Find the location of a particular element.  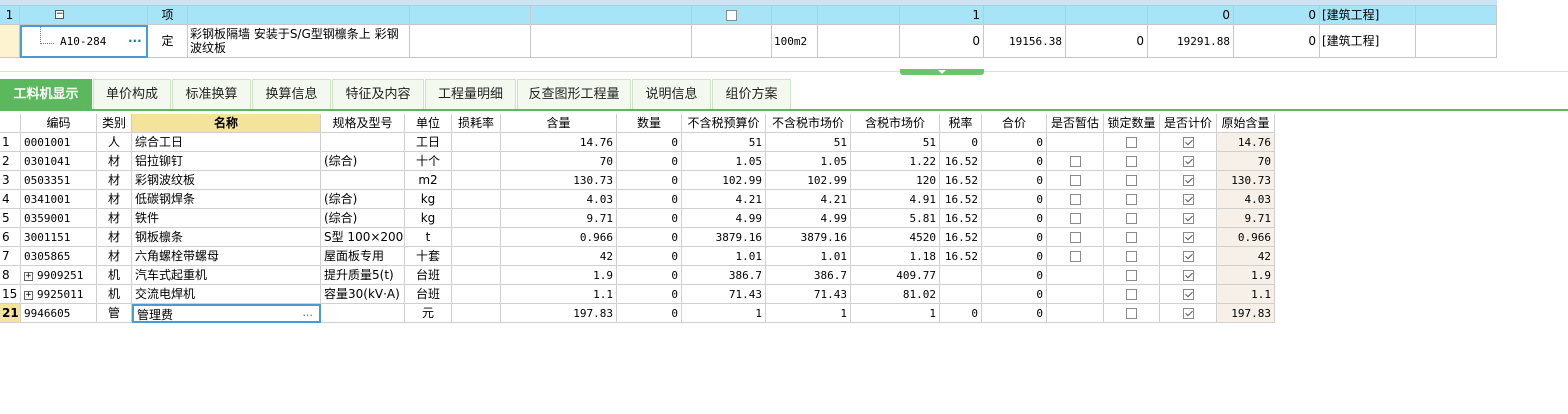

taxed-market-price-cell: 409.77 is located at coordinates (895, 275).